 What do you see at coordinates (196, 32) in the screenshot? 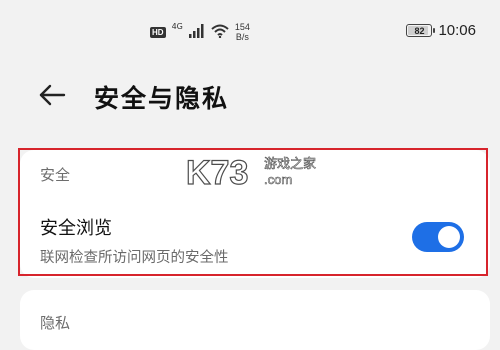
I see `signal-icon` at bounding box center [196, 32].